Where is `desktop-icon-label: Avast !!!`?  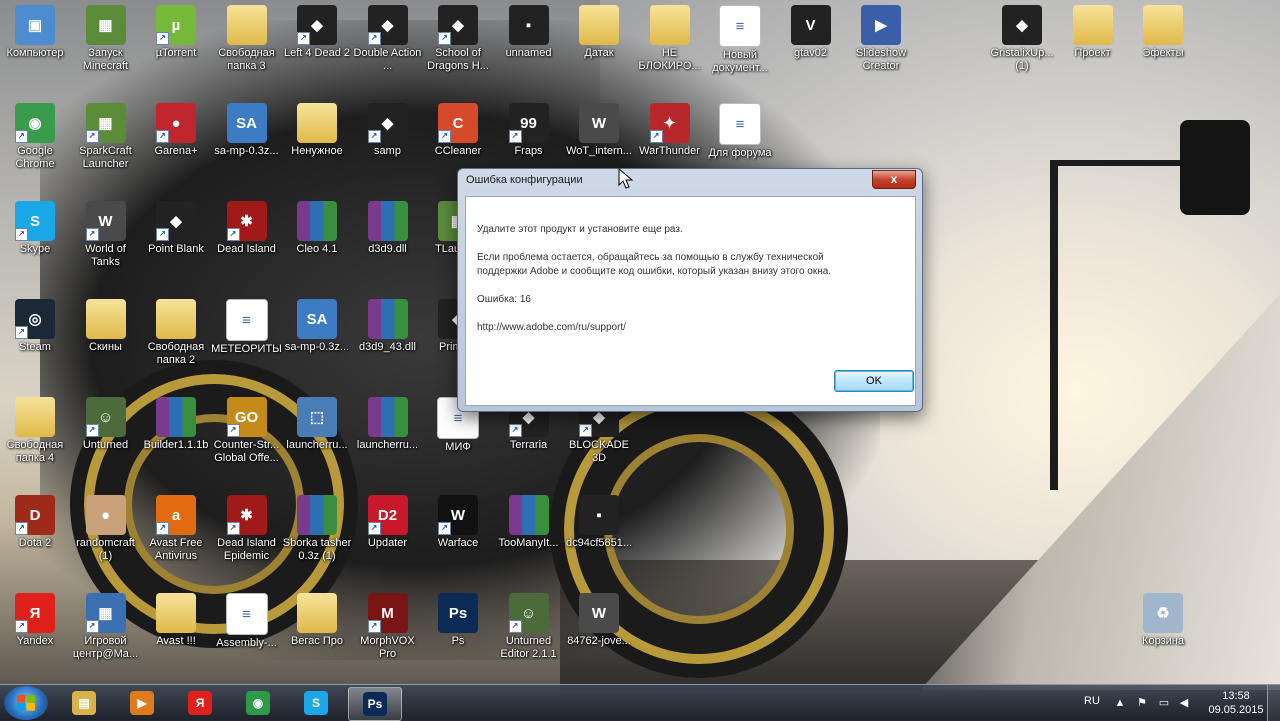 desktop-icon-label: Avast !!! is located at coordinates (176, 641).